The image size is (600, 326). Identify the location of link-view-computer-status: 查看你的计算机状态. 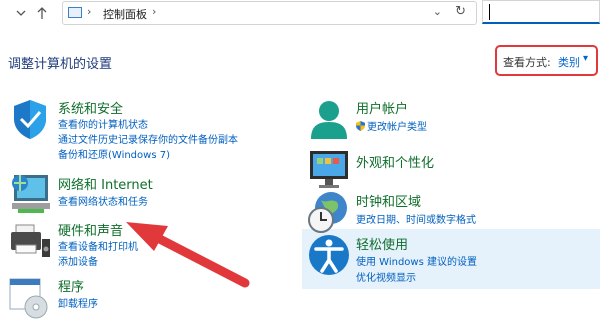
(103, 123).